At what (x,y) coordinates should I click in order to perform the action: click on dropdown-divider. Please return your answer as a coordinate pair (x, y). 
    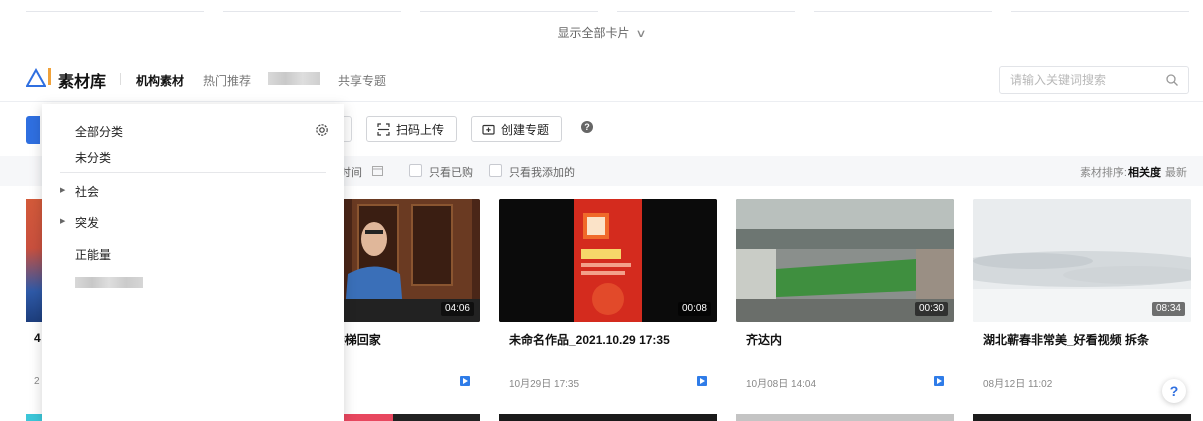
    Looking at the image, I should click on (193, 172).